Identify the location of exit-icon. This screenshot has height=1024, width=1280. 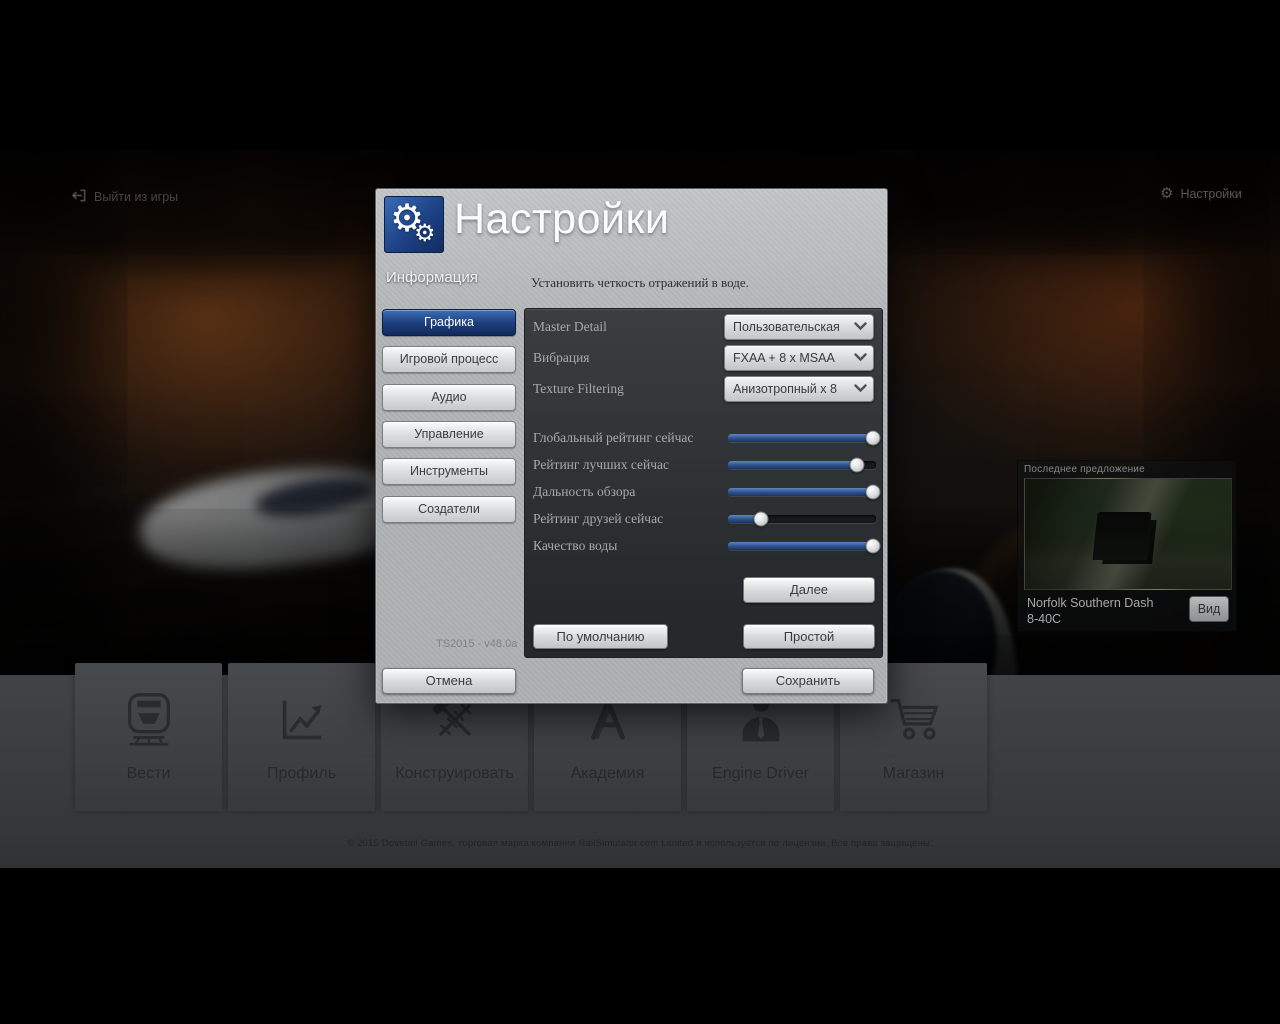
(78, 197).